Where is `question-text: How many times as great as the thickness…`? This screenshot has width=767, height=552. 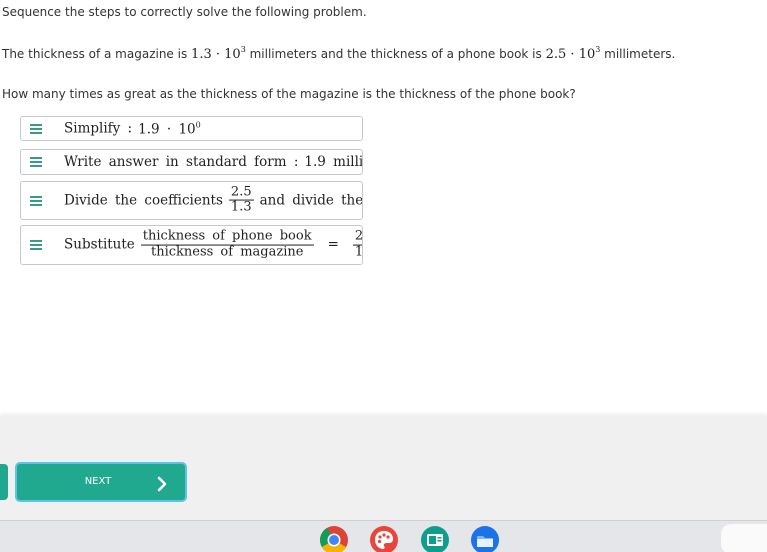
question-text: How many times as great as the thickness… is located at coordinates (289, 94).